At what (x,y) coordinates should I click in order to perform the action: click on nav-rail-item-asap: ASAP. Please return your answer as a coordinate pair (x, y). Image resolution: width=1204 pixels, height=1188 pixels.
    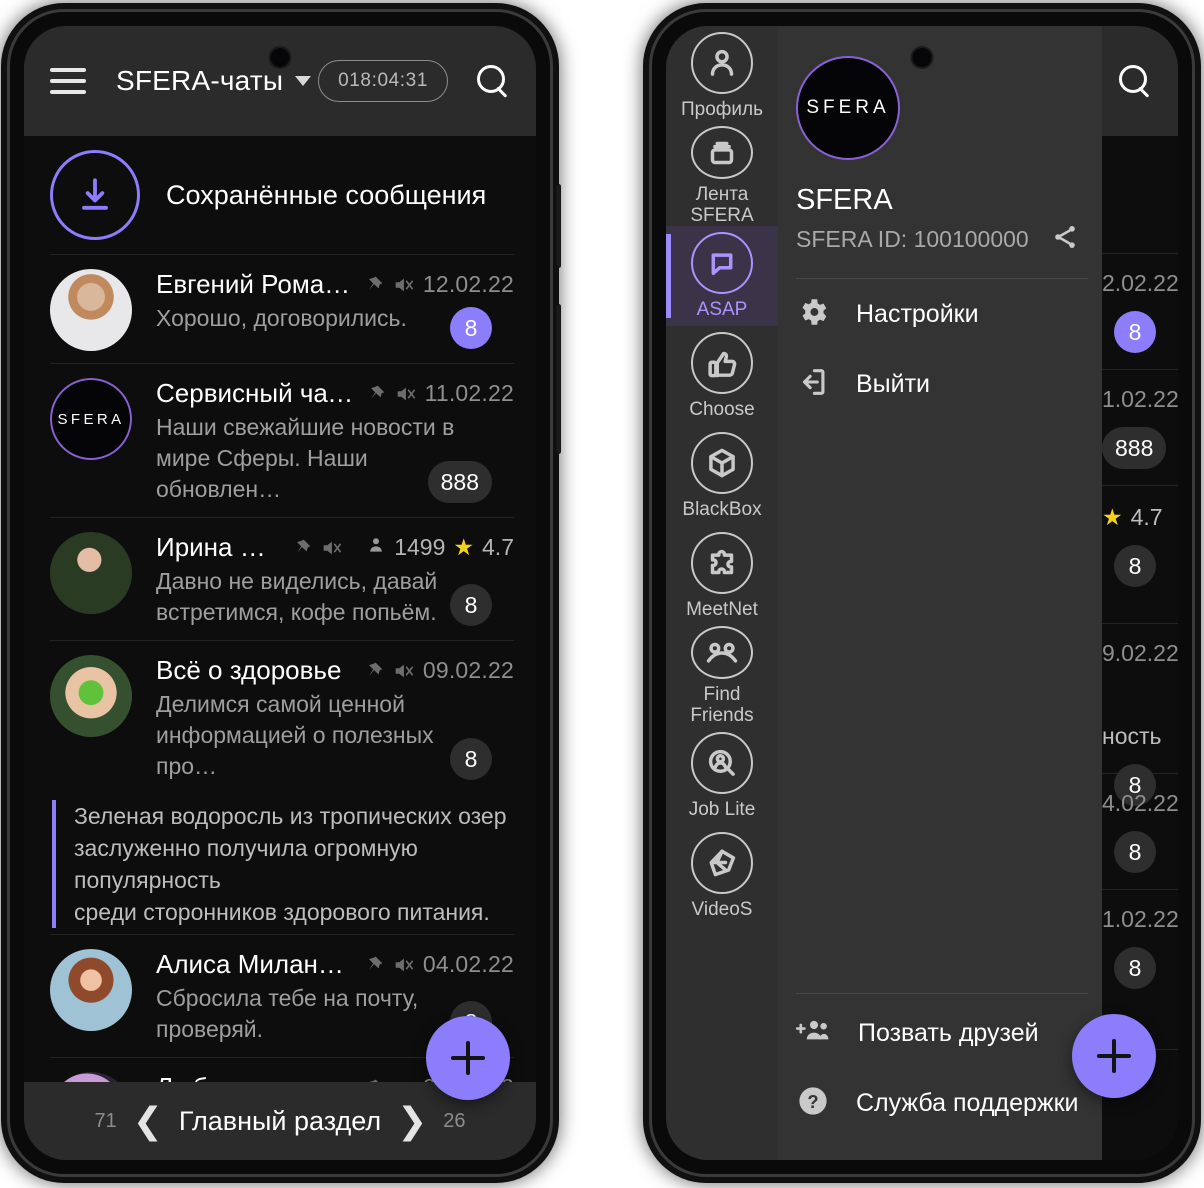
    Looking at the image, I should click on (722, 276).